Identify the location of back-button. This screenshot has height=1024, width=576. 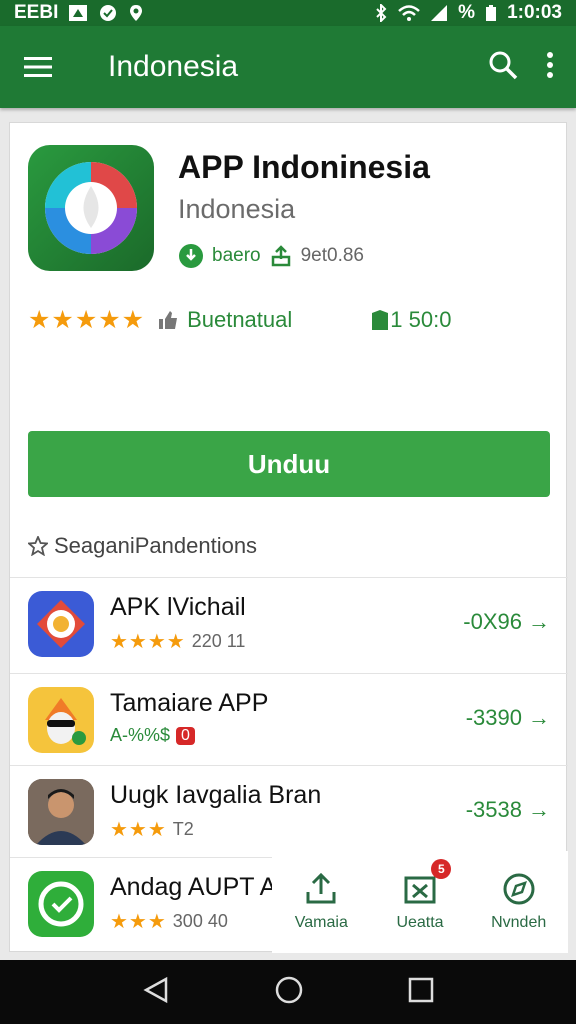
(156, 992).